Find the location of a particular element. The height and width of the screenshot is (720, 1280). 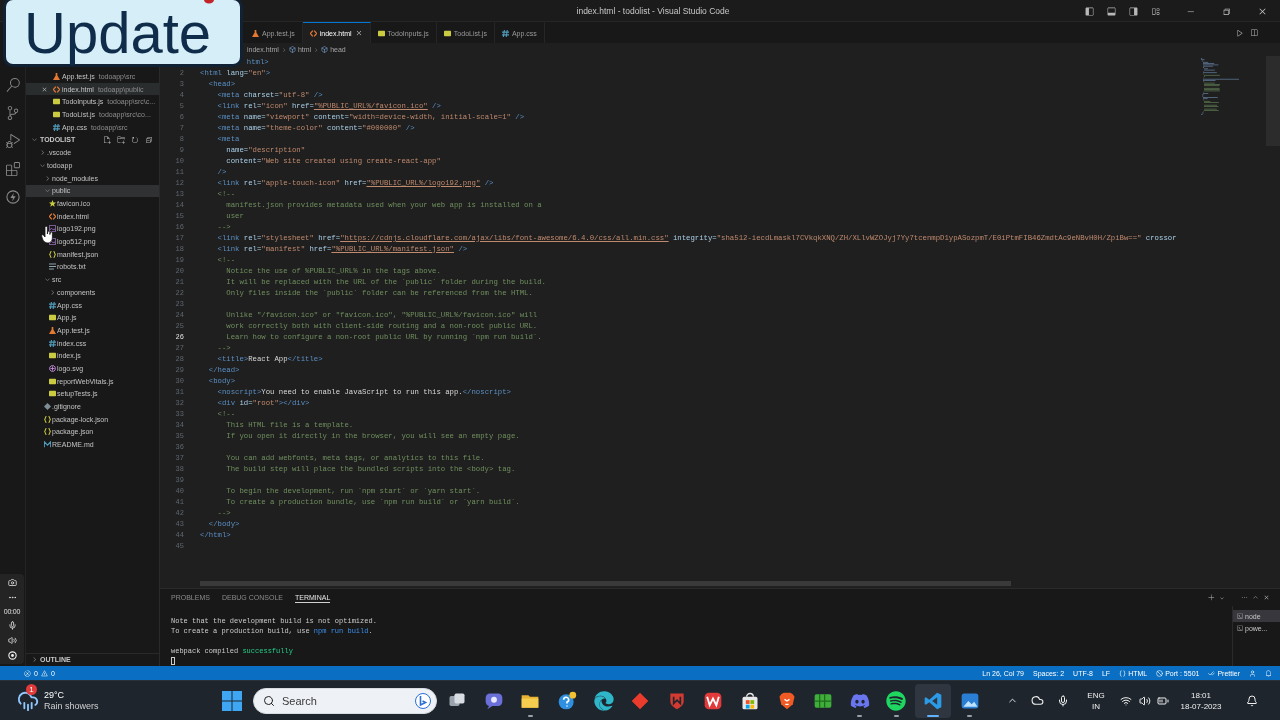

double-check-icon is located at coordinates (1212, 673).